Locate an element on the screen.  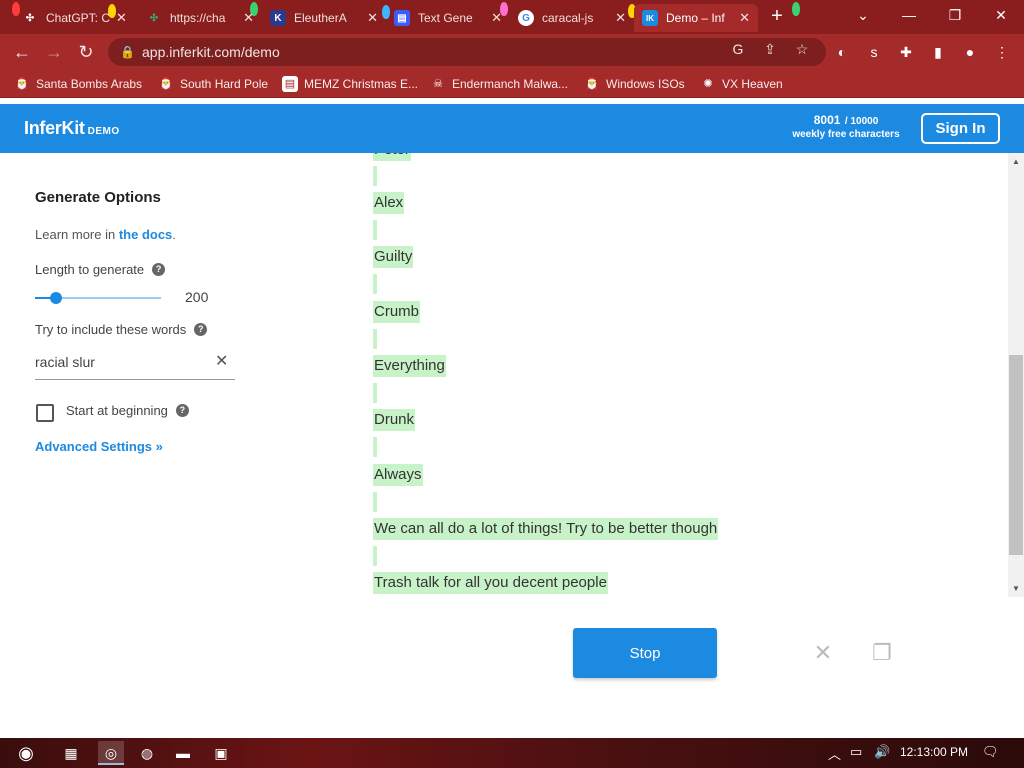
app-taskbar-icon: ▣ is located at coordinates (221, 753).